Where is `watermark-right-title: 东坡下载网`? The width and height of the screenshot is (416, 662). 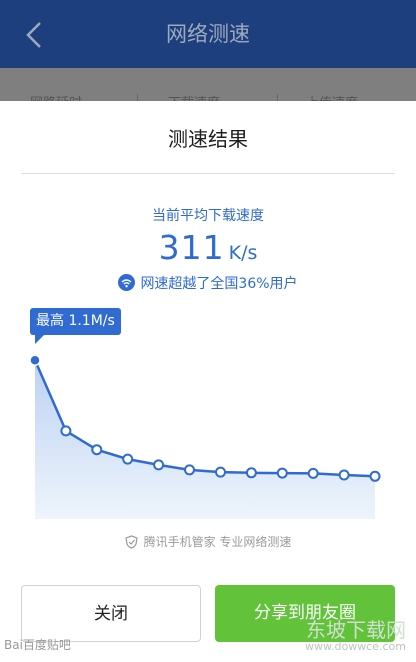 watermark-right-title: 东坡下载网 is located at coordinates (356, 630).